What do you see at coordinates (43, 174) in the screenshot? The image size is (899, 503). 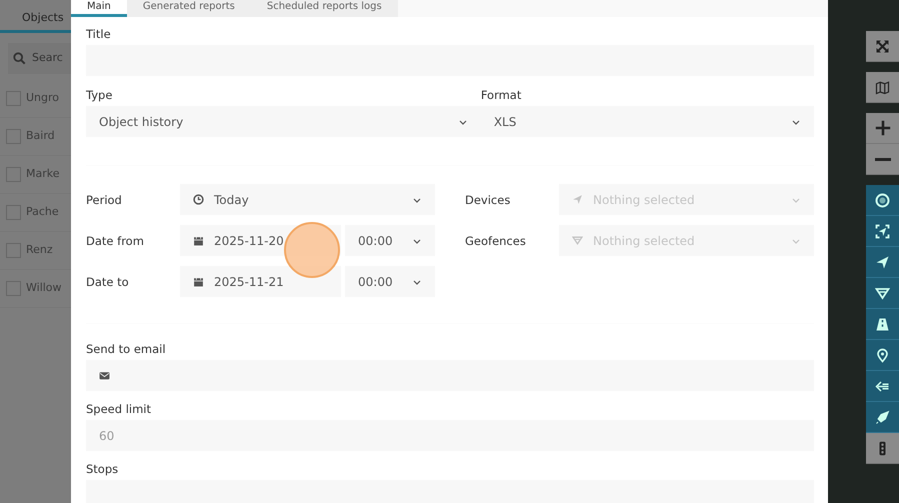 I see `object-name: Marke` at bounding box center [43, 174].